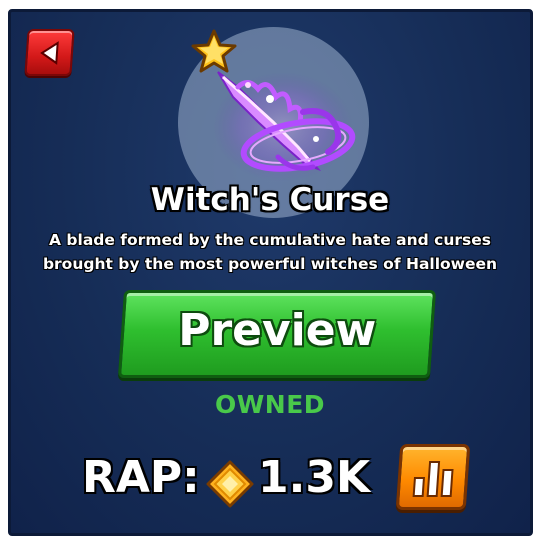 This screenshot has width=540, height=540. What do you see at coordinates (314, 477) in the screenshot?
I see `rap-value: 1.3K` at bounding box center [314, 477].